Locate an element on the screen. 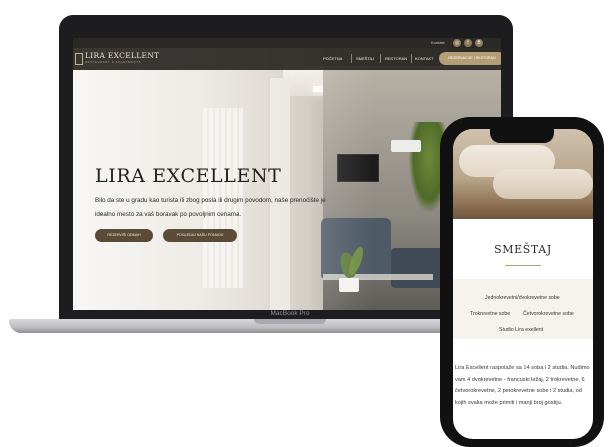 The width and height of the screenshot is (610, 447). logo-icon is located at coordinates (79, 59).